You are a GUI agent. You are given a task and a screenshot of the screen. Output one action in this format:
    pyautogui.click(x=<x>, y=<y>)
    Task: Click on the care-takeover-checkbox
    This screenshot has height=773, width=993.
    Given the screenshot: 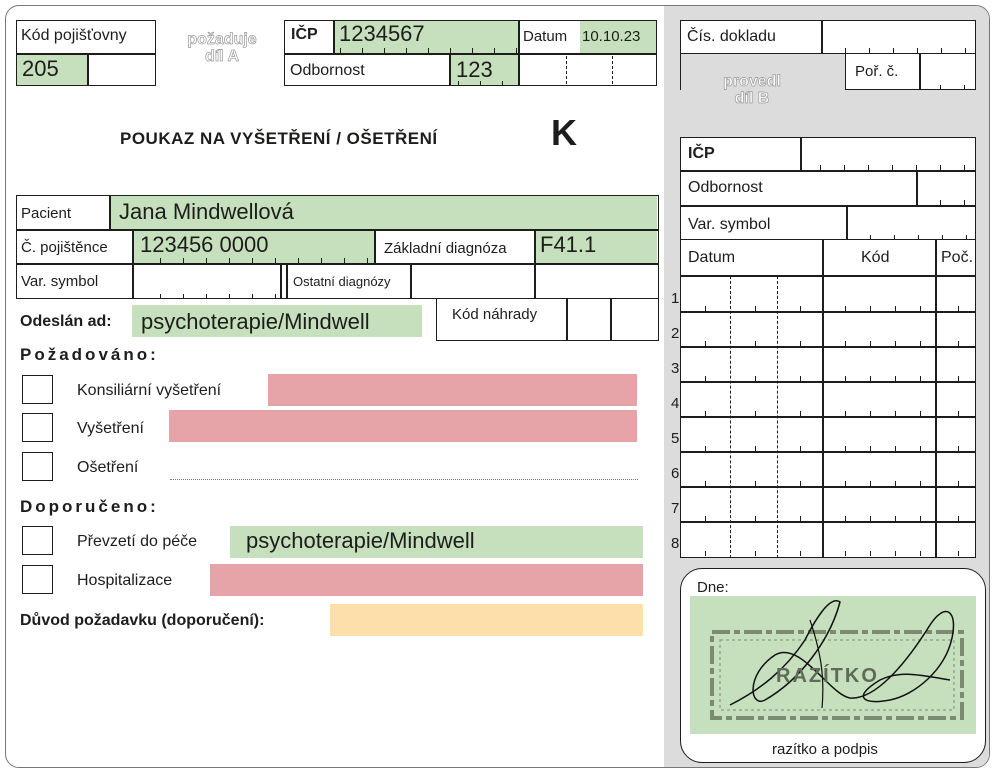 What is the action you would take?
    pyautogui.click(x=37, y=540)
    